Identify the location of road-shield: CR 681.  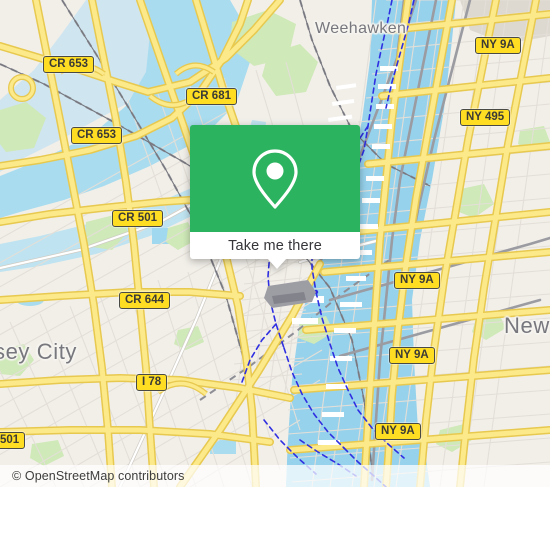
(211, 96).